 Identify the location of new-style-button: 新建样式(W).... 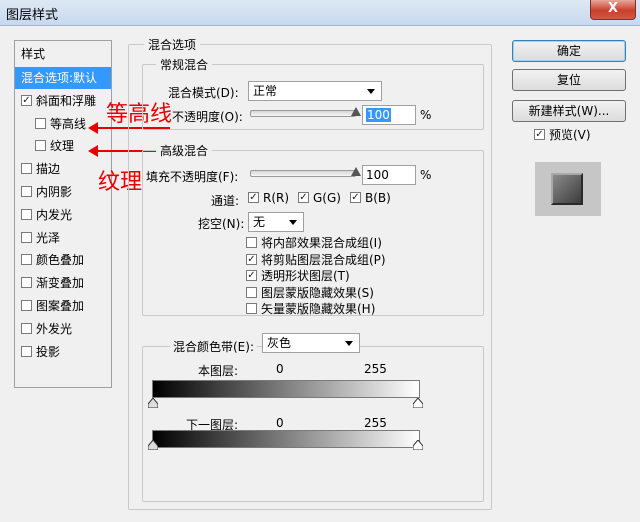
(569, 111).